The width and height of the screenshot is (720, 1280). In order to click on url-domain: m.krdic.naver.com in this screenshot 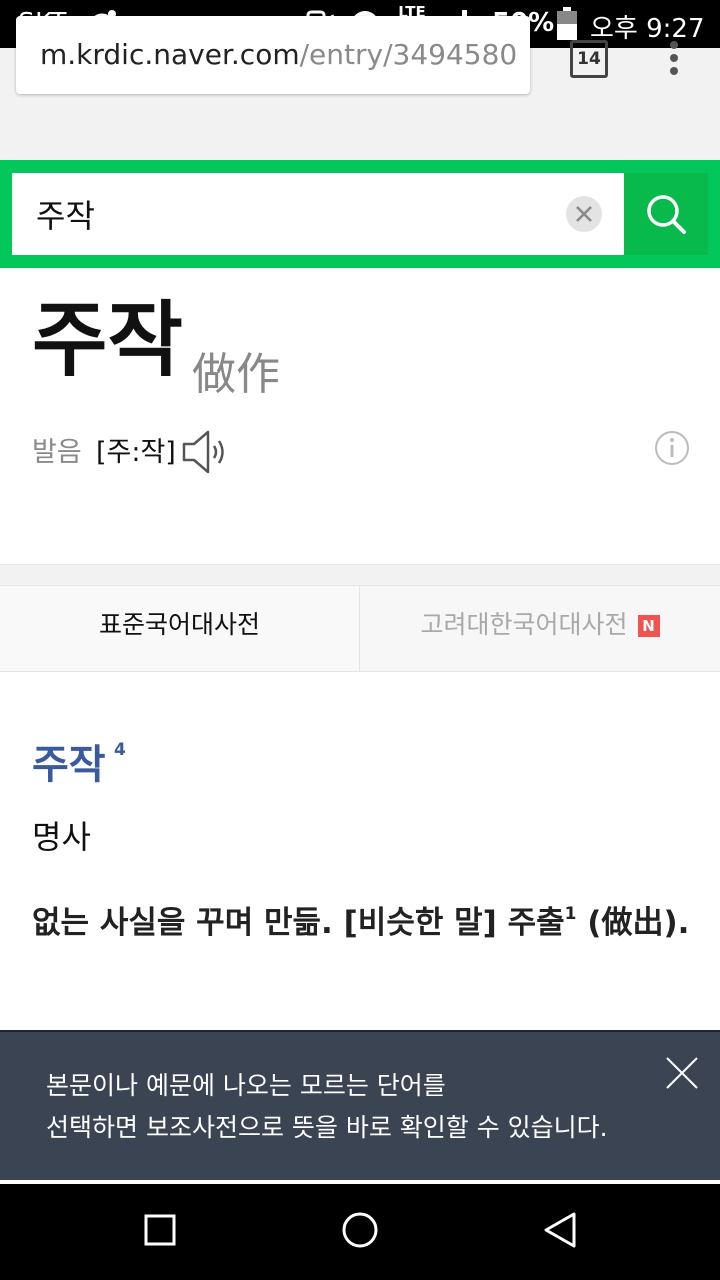, I will do `click(170, 54)`.